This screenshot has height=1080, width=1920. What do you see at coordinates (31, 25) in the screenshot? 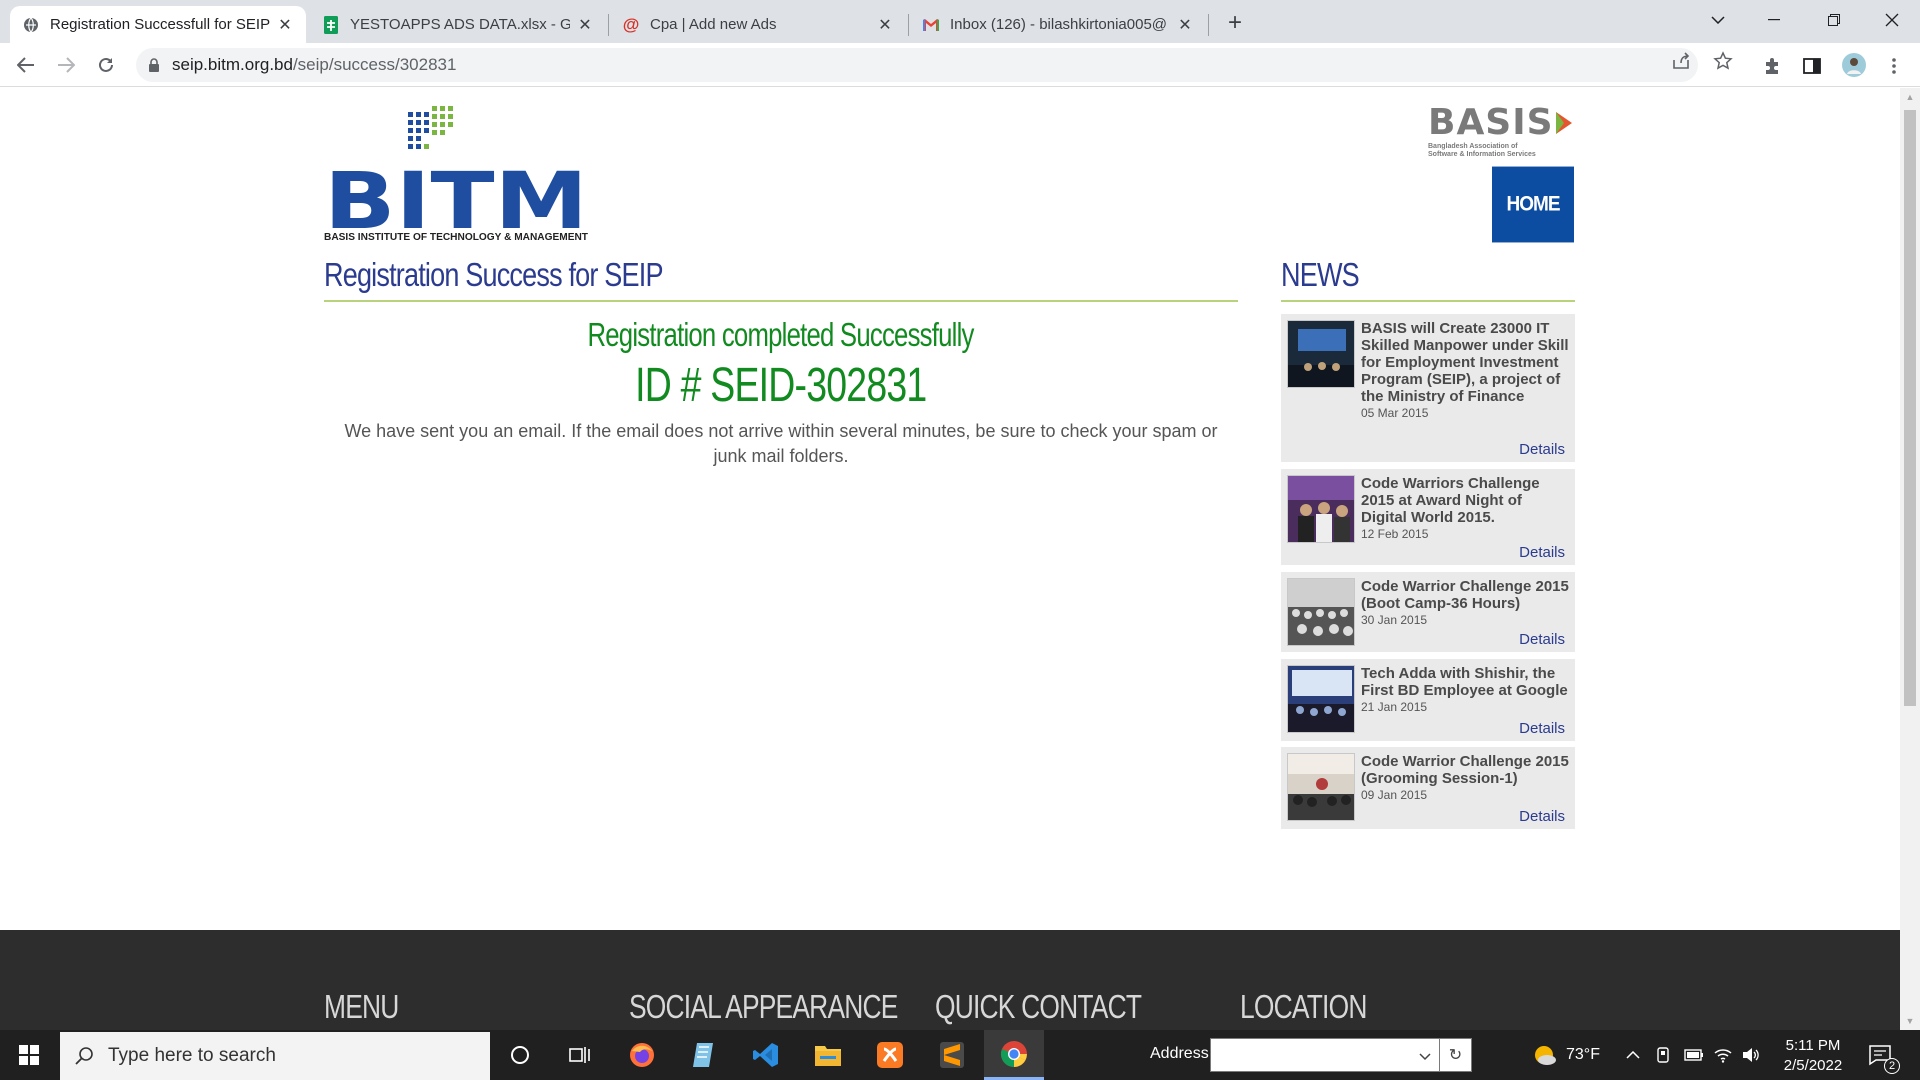
I see `globe-icon` at bounding box center [31, 25].